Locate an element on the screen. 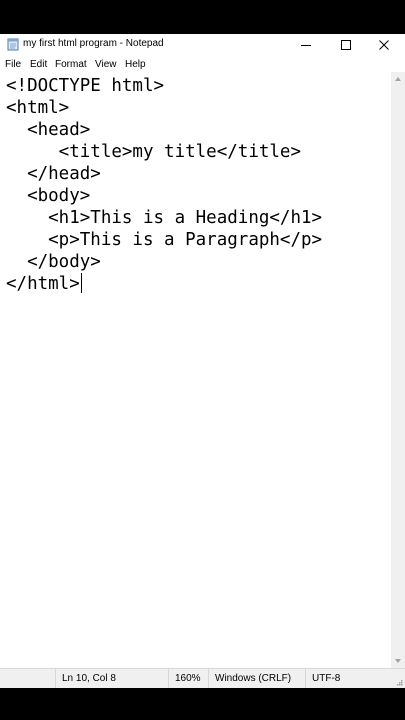  menu-edit: Edit is located at coordinates (38, 64).